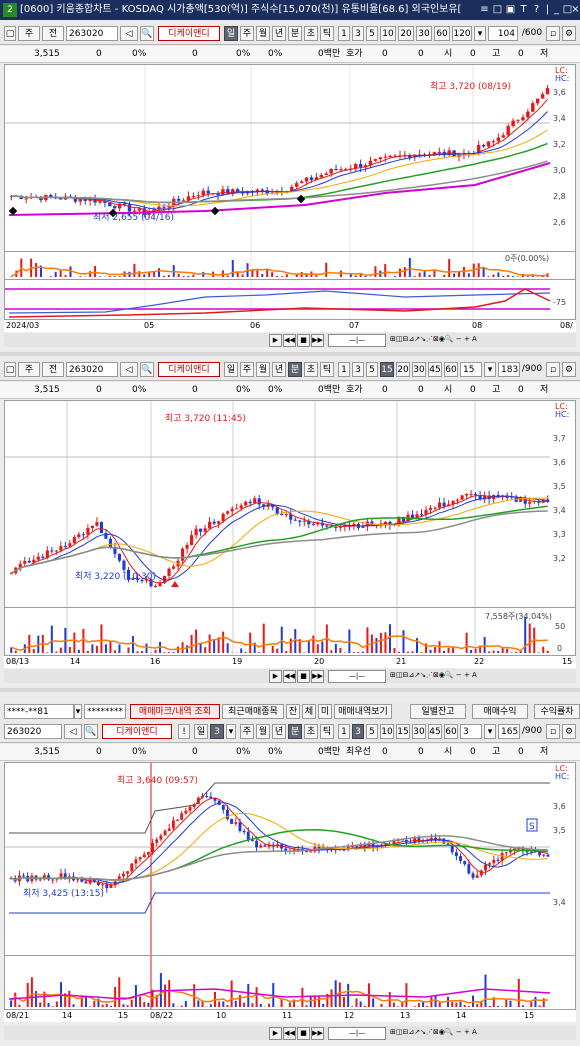 This screenshot has width=580, height=1046. Describe the element at coordinates (510, 9) in the screenshot. I see `layout-icon: ▣` at that location.